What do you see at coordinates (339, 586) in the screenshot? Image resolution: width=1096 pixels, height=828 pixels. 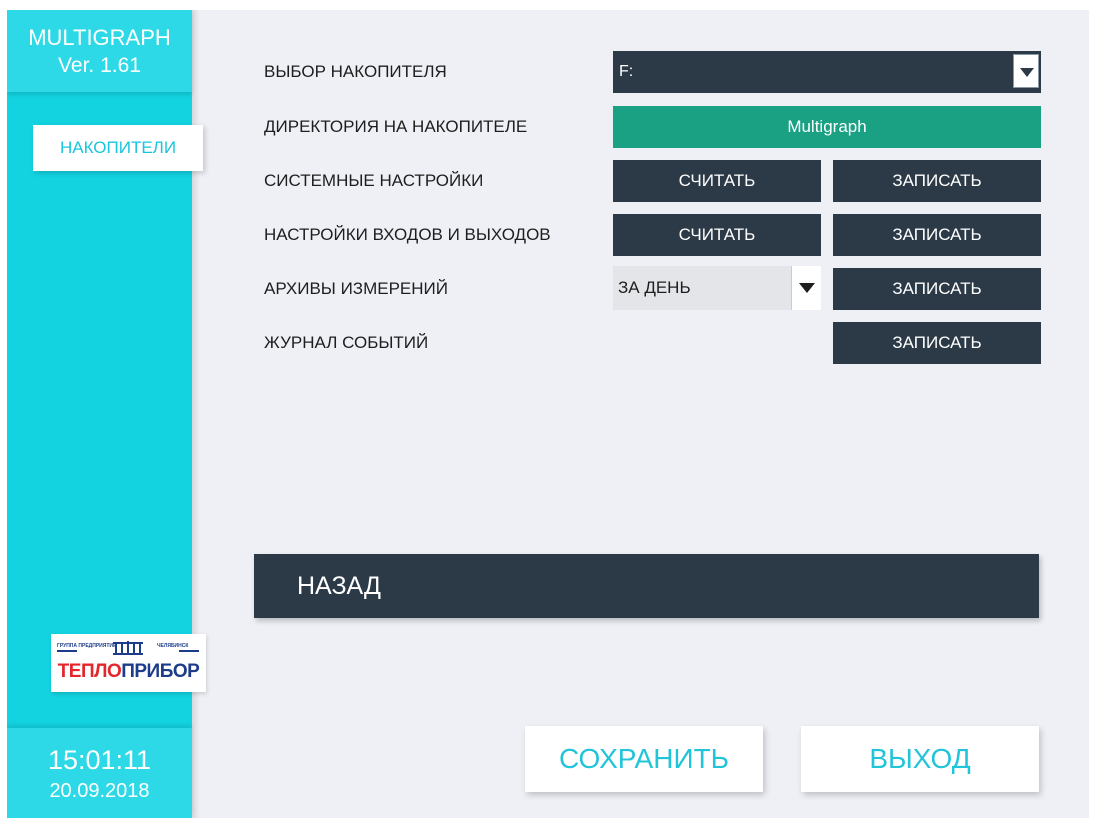 I see `back-button-label: НАЗАД` at bounding box center [339, 586].